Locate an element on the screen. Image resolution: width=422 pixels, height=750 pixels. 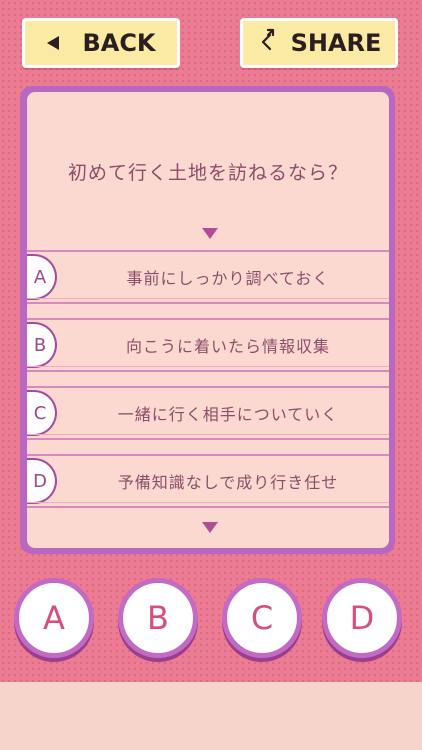
option-d: D 予備知識なしで成り行き任せ is located at coordinates (208, 481).